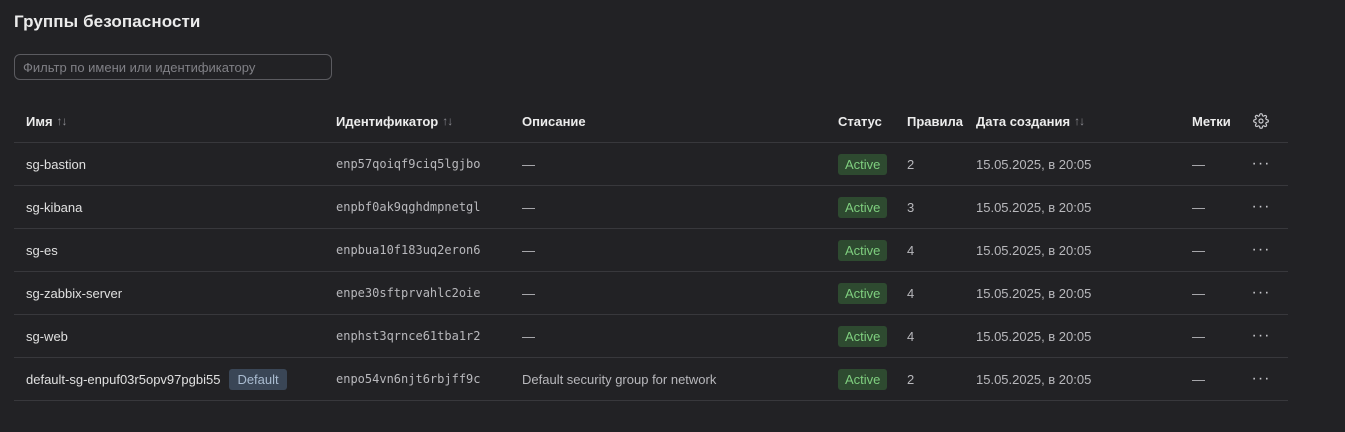 This screenshot has height=432, width=1345. What do you see at coordinates (394, 121) in the screenshot?
I see `column-header-id: Идентификатор ↑↓` at bounding box center [394, 121].